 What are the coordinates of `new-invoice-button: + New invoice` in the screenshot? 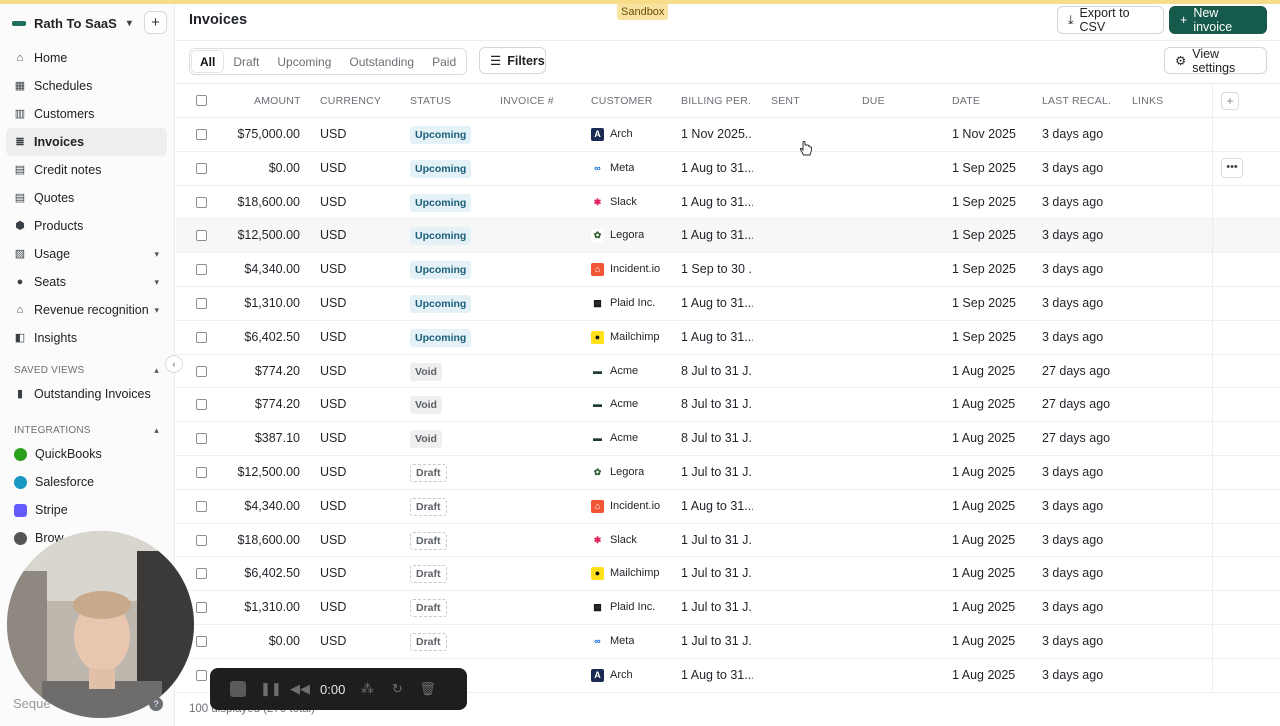 It's located at (1218, 20).